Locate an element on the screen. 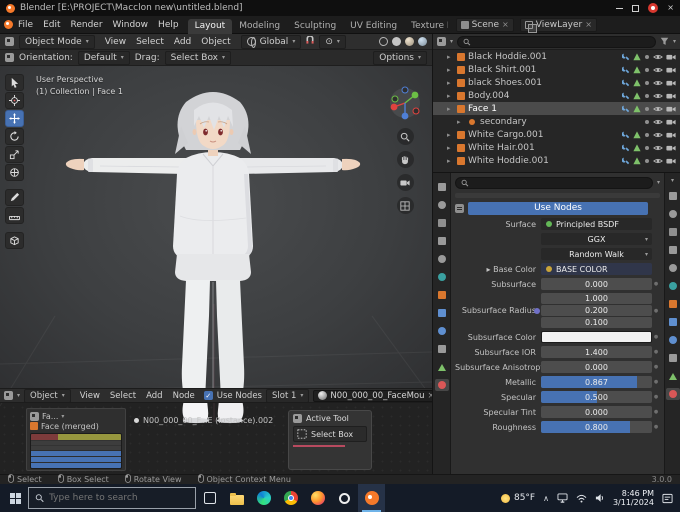 This screenshot has width=680, height=512. viewport-menu-object: Object is located at coordinates (215, 42).